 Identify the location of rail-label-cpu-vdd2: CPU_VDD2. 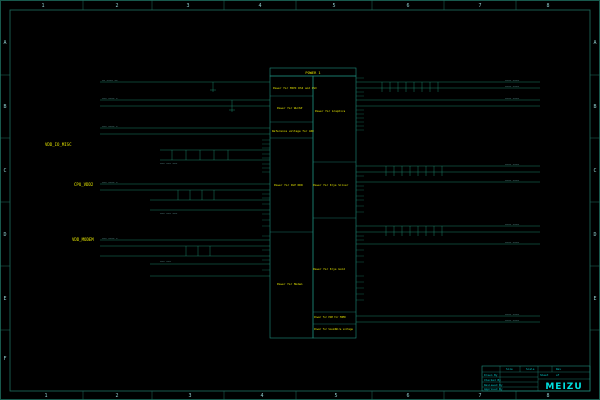
(84, 184).